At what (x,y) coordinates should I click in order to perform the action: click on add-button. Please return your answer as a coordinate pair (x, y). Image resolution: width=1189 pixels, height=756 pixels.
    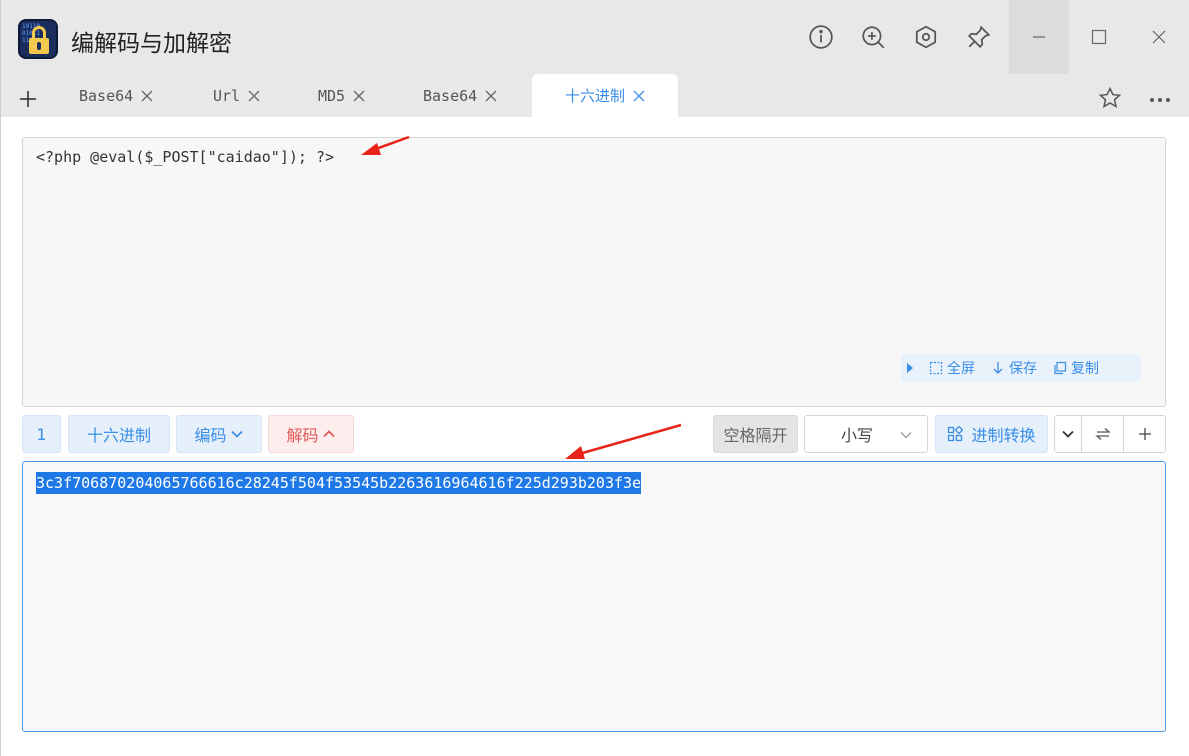
    Looking at the image, I should click on (1144, 434).